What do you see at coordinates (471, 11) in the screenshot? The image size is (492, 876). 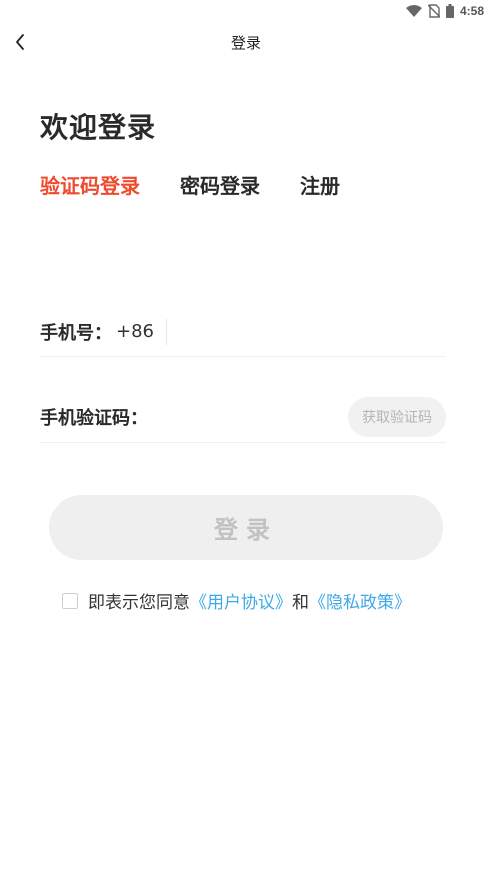 I see `status-time: 4:58` at bounding box center [471, 11].